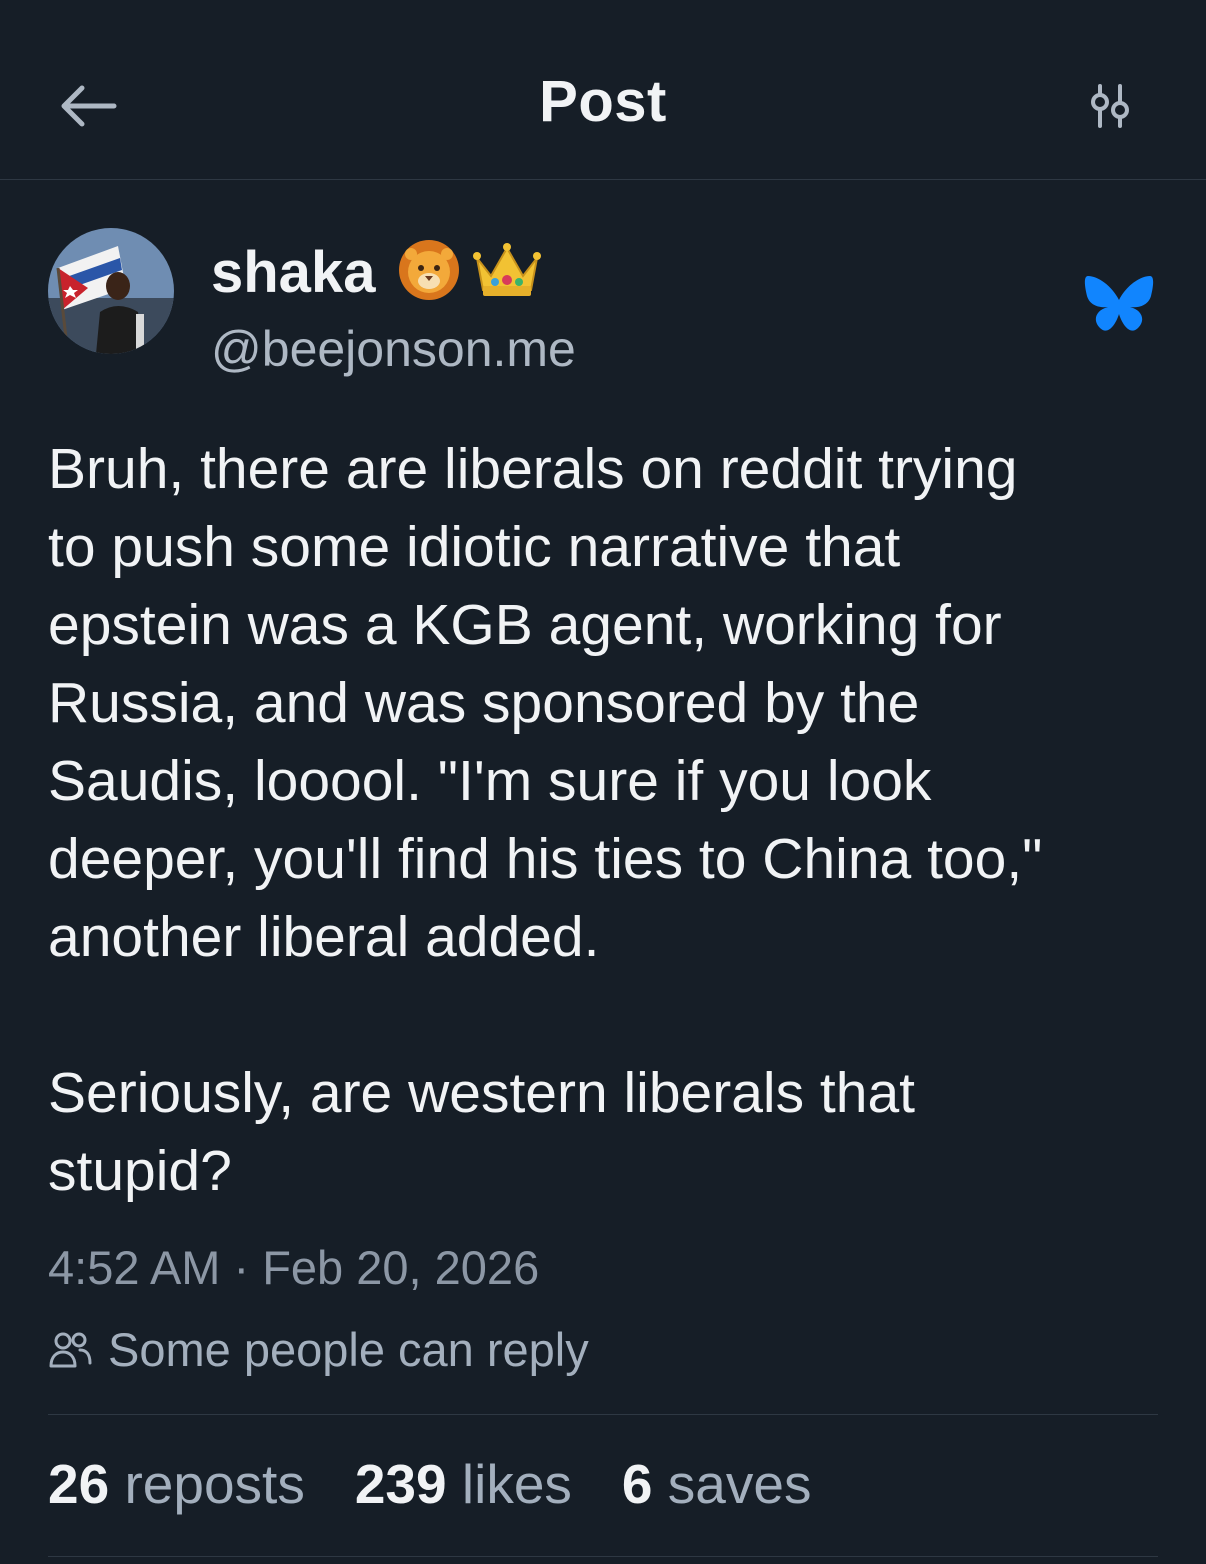  What do you see at coordinates (348, 1349) in the screenshot?
I see `reply-settings-label: Some people can reply` at bounding box center [348, 1349].